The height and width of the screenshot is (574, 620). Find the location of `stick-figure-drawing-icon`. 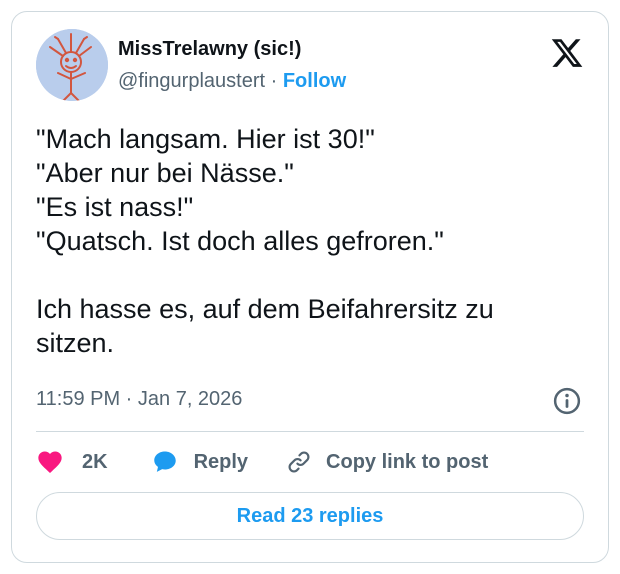

stick-figure-drawing-icon is located at coordinates (72, 65).